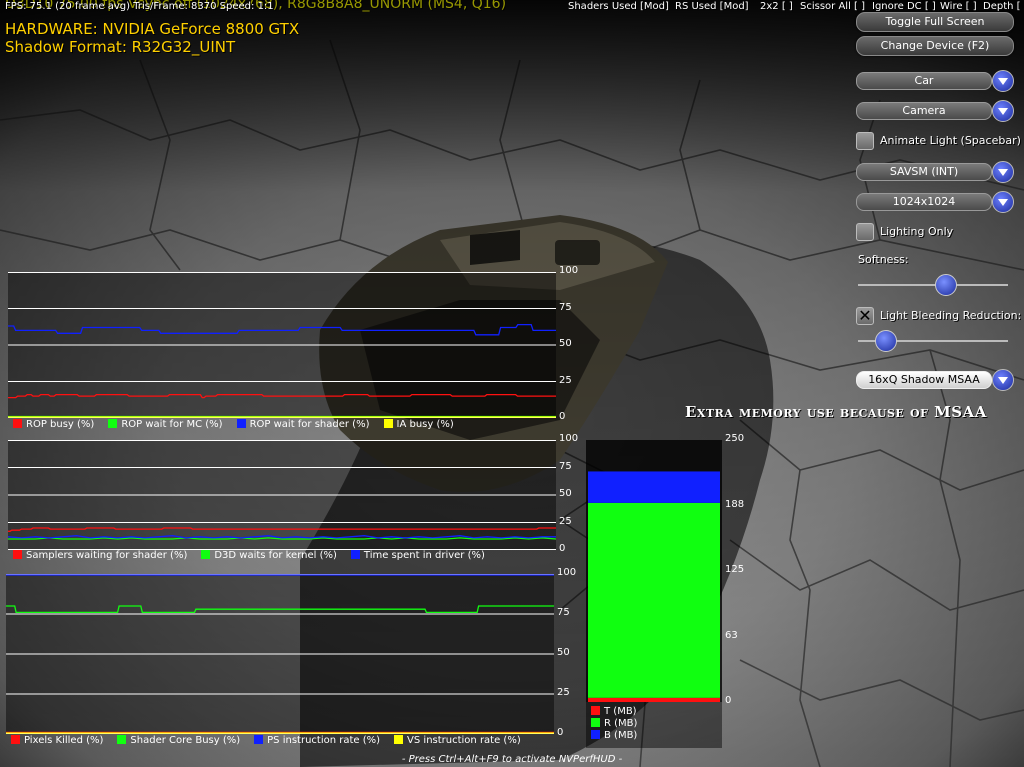 The width and height of the screenshot is (1024, 767). I want to click on technique-select: SAVSM (INT), so click(924, 172).